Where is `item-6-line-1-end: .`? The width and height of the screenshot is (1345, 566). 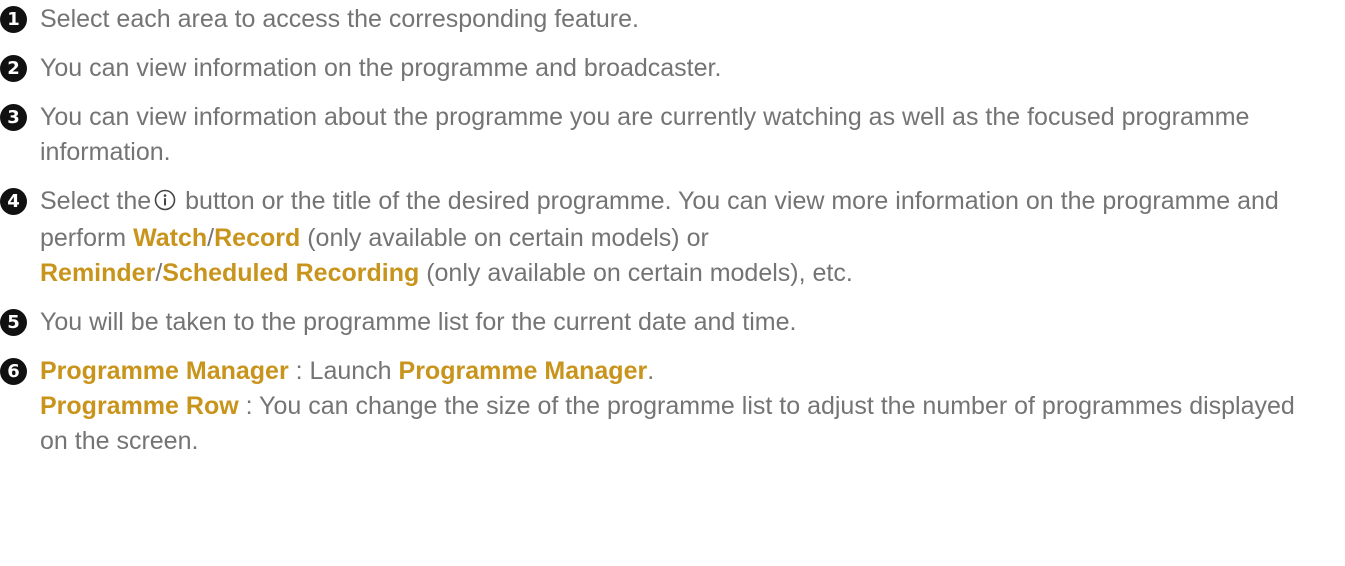
item-6-line-1-end: . is located at coordinates (651, 371).